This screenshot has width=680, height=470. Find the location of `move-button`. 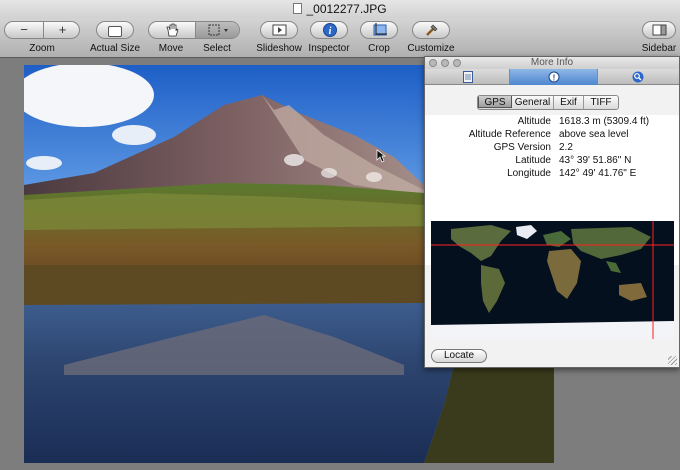

move-button is located at coordinates (172, 30).